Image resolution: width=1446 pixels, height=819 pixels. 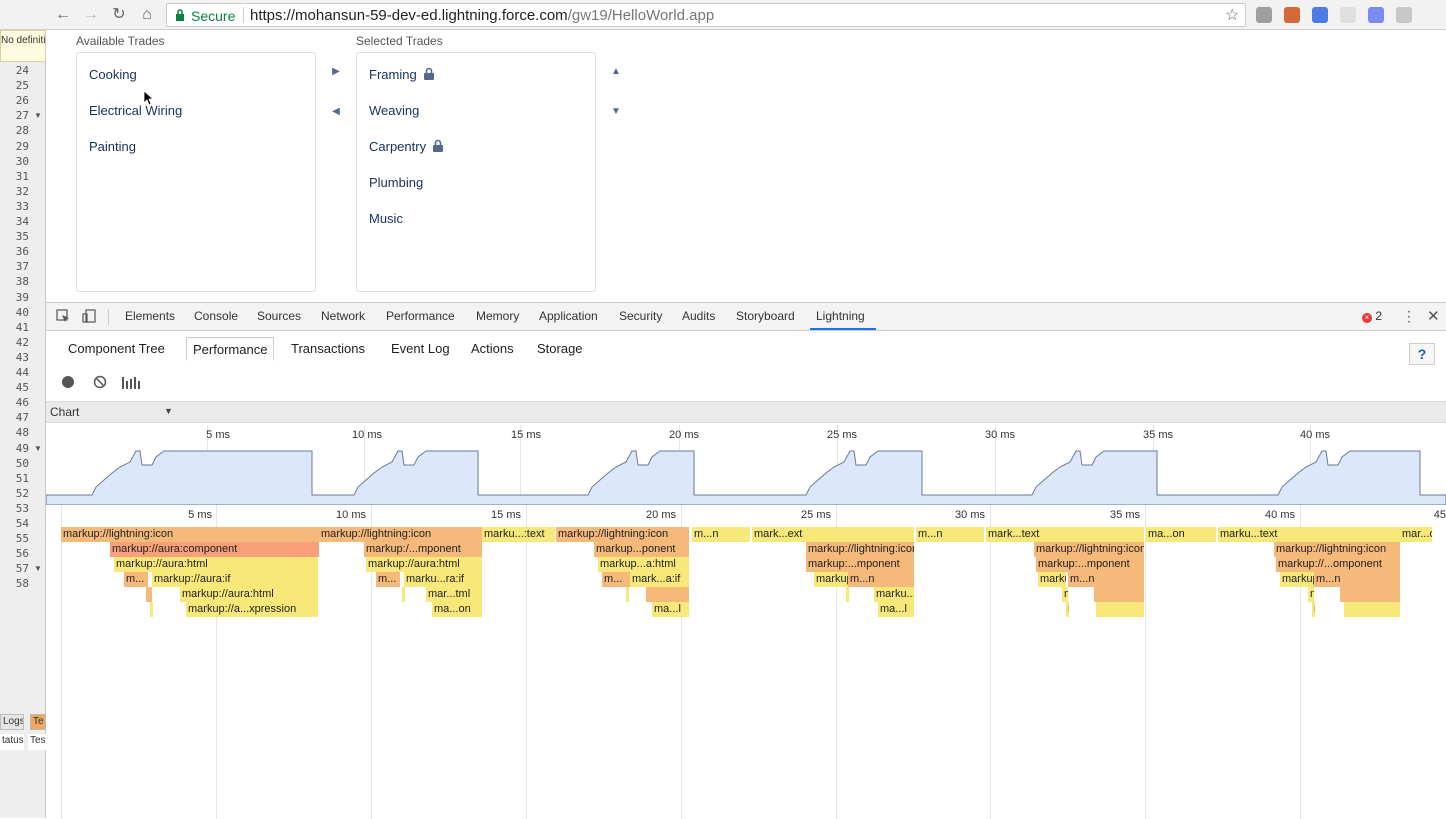 What do you see at coordinates (640, 316) in the screenshot?
I see `tab-security: Security` at bounding box center [640, 316].